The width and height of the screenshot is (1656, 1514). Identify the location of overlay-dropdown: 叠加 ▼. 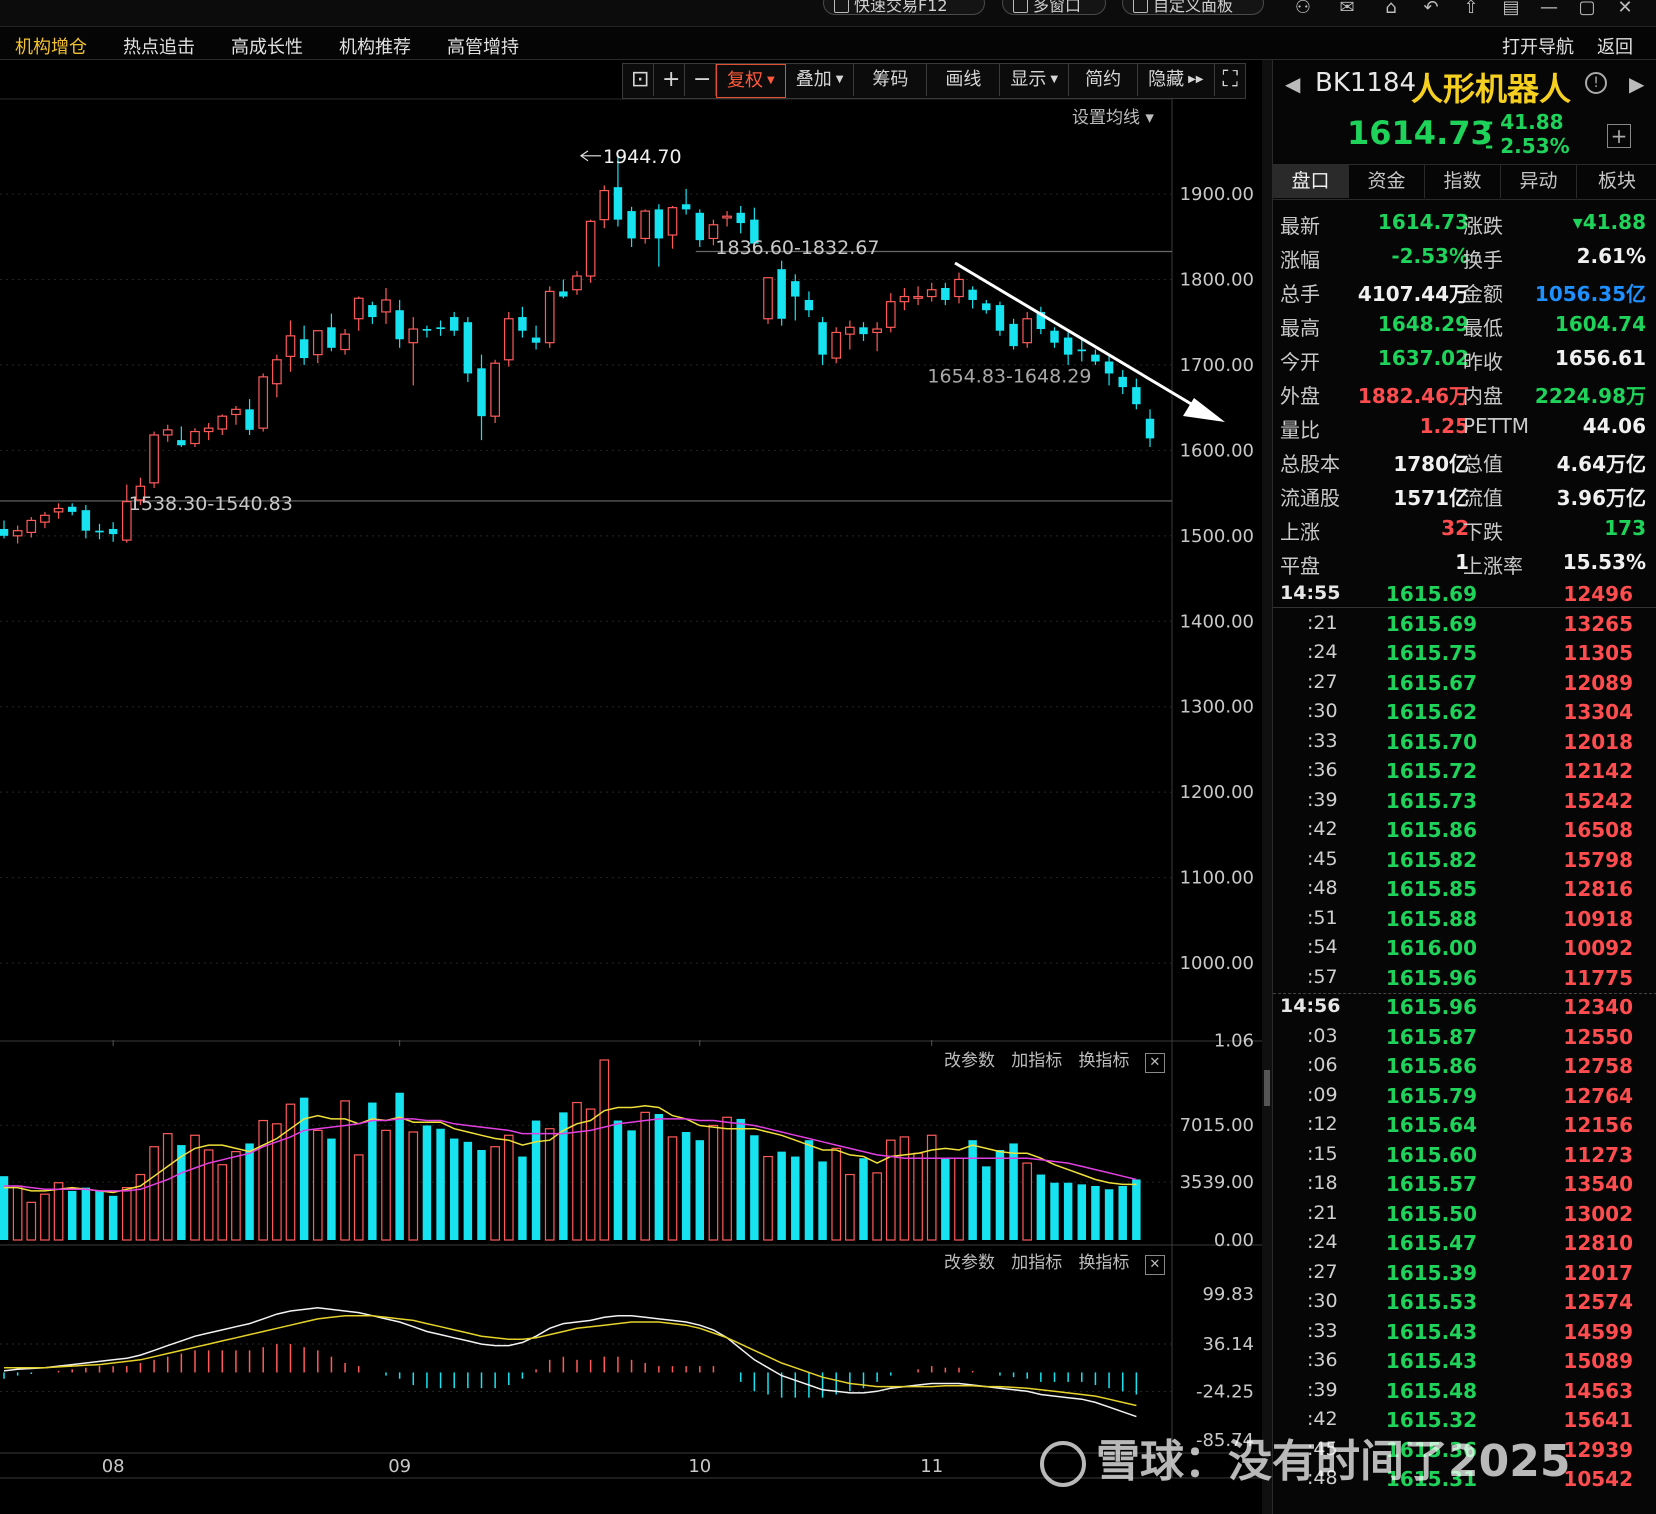
(820, 80).